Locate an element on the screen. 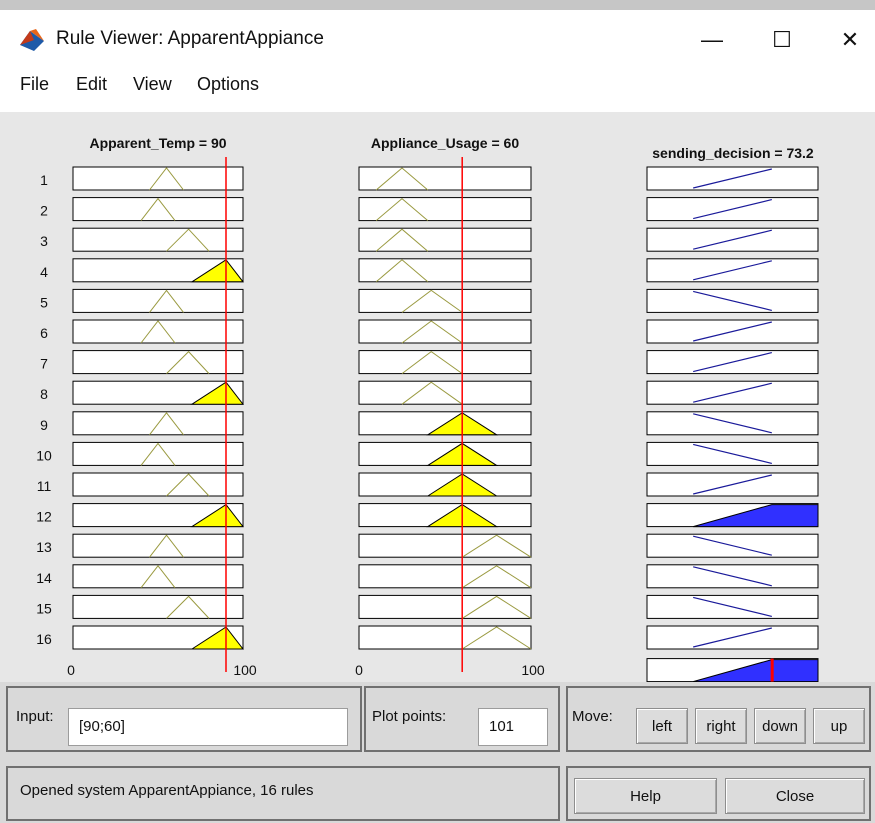  rule-number: 8 is located at coordinates (44, 394).